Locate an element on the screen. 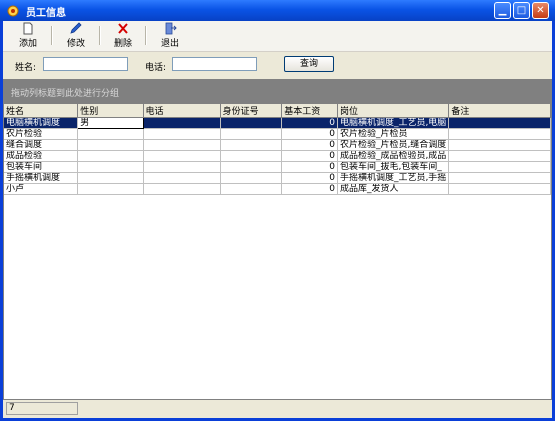  window-title: 员工信息 is located at coordinates (46, 13).